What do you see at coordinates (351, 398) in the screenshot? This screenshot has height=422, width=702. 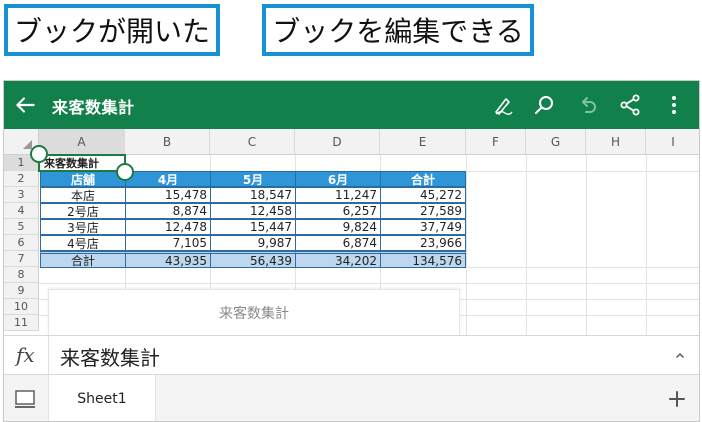 I see `sheet-tab-bar: Sheet1` at bounding box center [351, 398].